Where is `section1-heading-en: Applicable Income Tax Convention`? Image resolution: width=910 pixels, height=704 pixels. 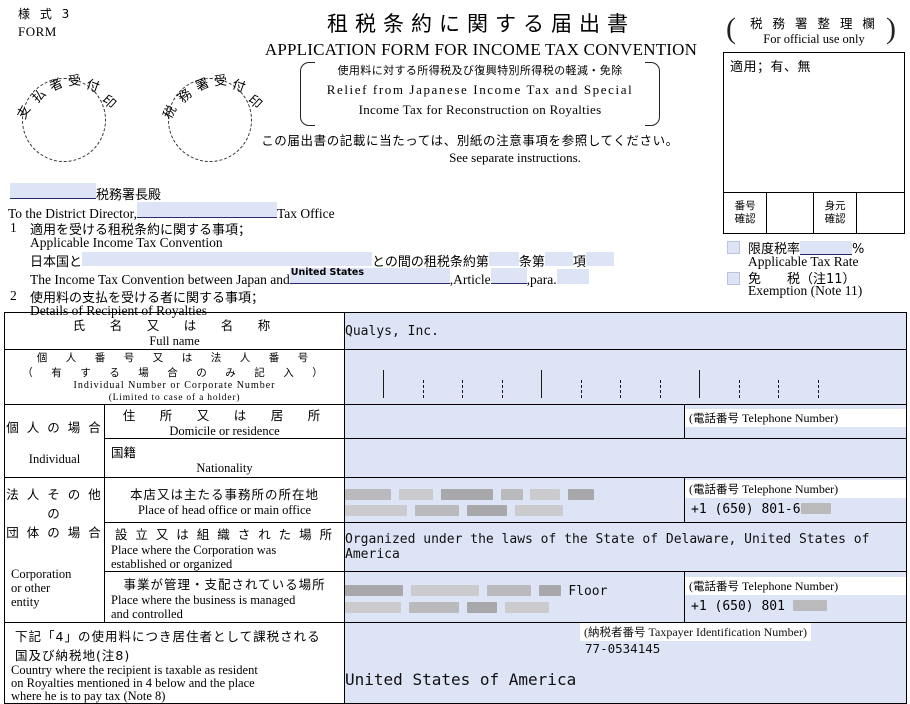
section1-heading-en: Applicable Income Tax Convention is located at coordinates (126, 242).